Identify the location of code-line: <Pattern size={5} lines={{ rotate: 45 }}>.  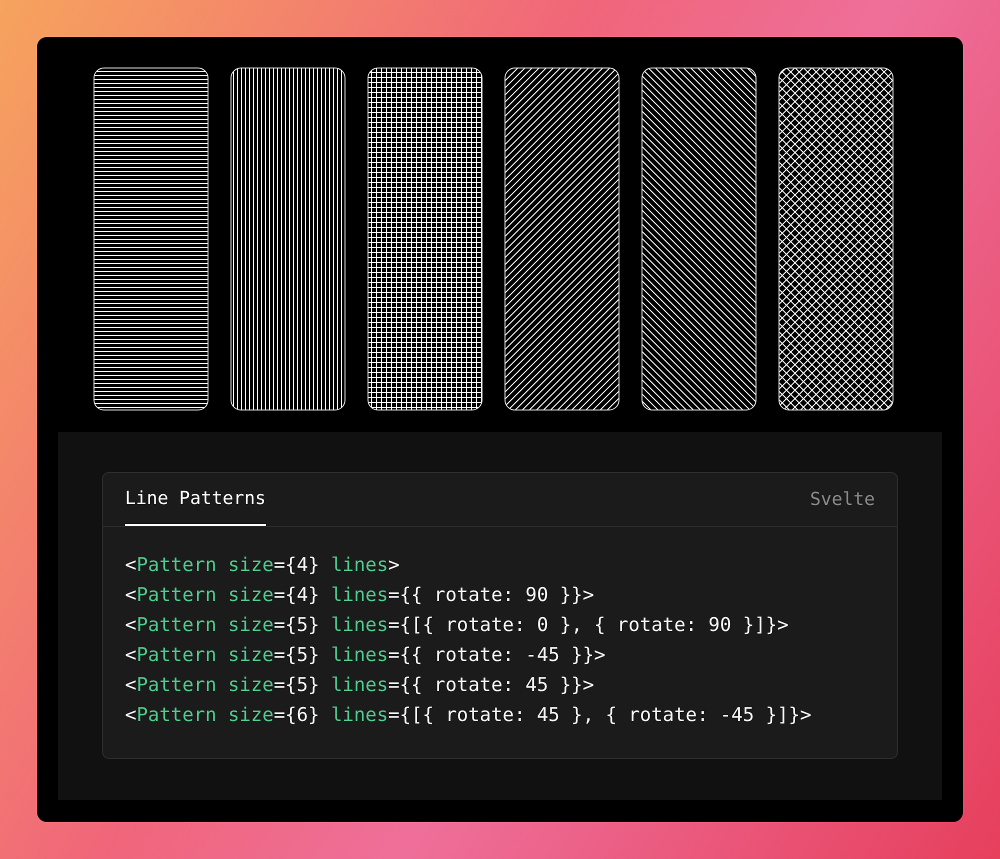
(360, 685).